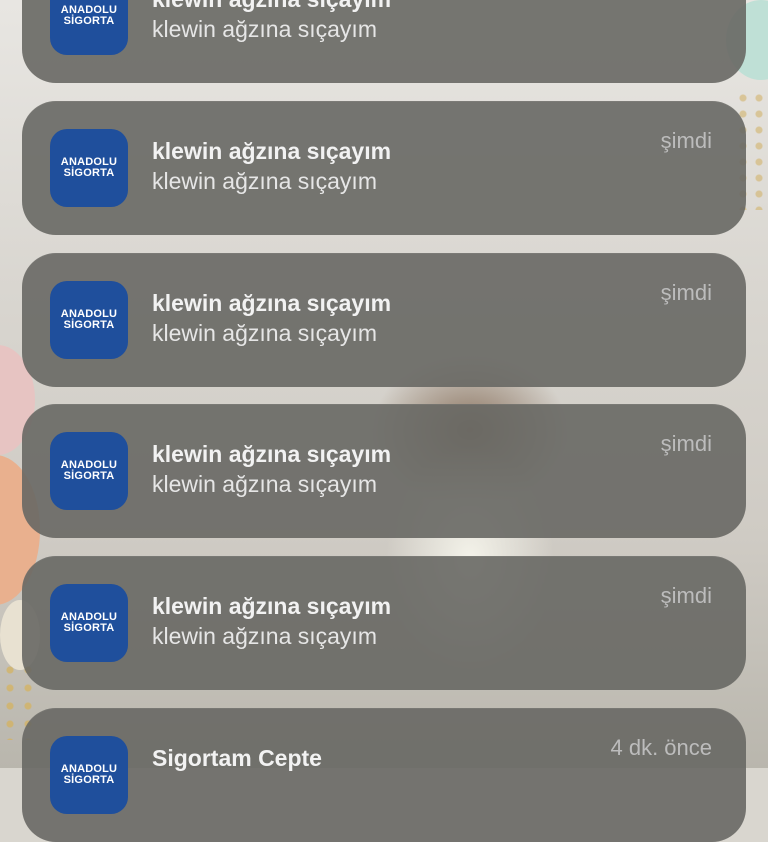  What do you see at coordinates (89, 769) in the screenshot?
I see `icon-text: ANADOLU` at bounding box center [89, 769].